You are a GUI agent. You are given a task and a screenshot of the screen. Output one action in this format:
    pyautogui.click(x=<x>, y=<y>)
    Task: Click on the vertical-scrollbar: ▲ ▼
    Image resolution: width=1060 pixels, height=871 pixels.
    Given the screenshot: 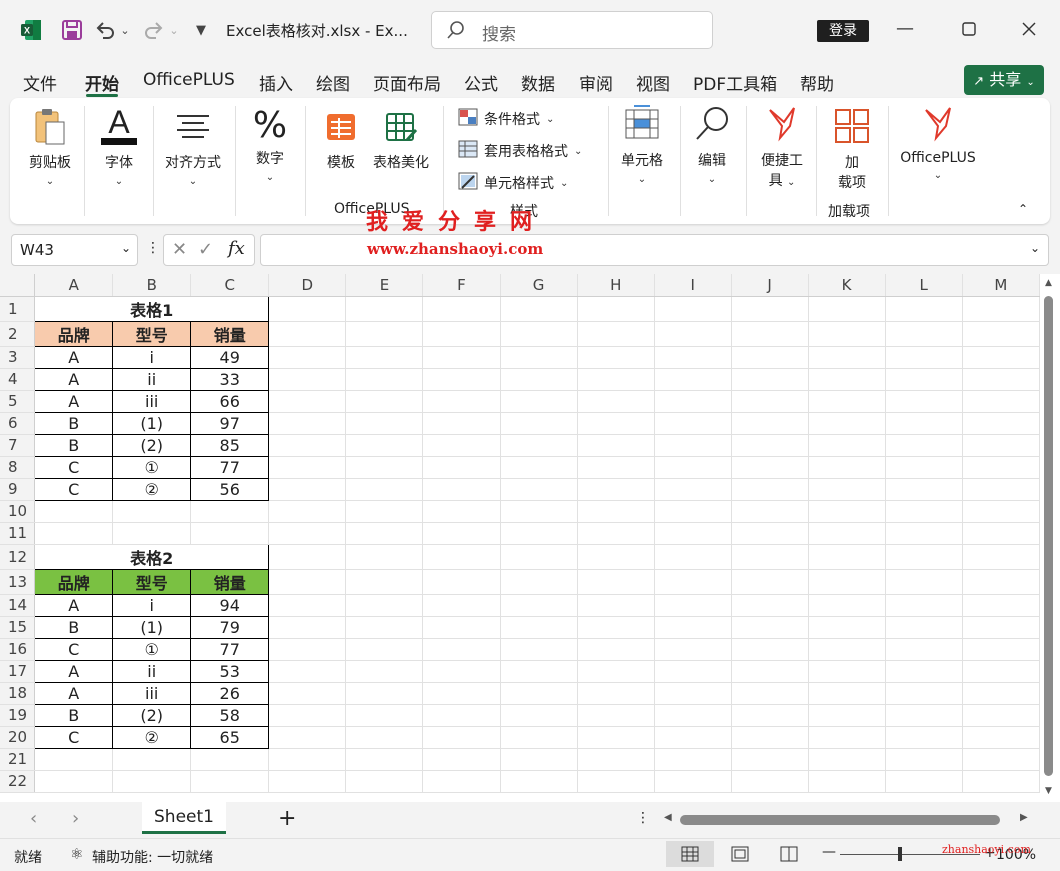 What is the action you would take?
    pyautogui.click(x=1050, y=538)
    